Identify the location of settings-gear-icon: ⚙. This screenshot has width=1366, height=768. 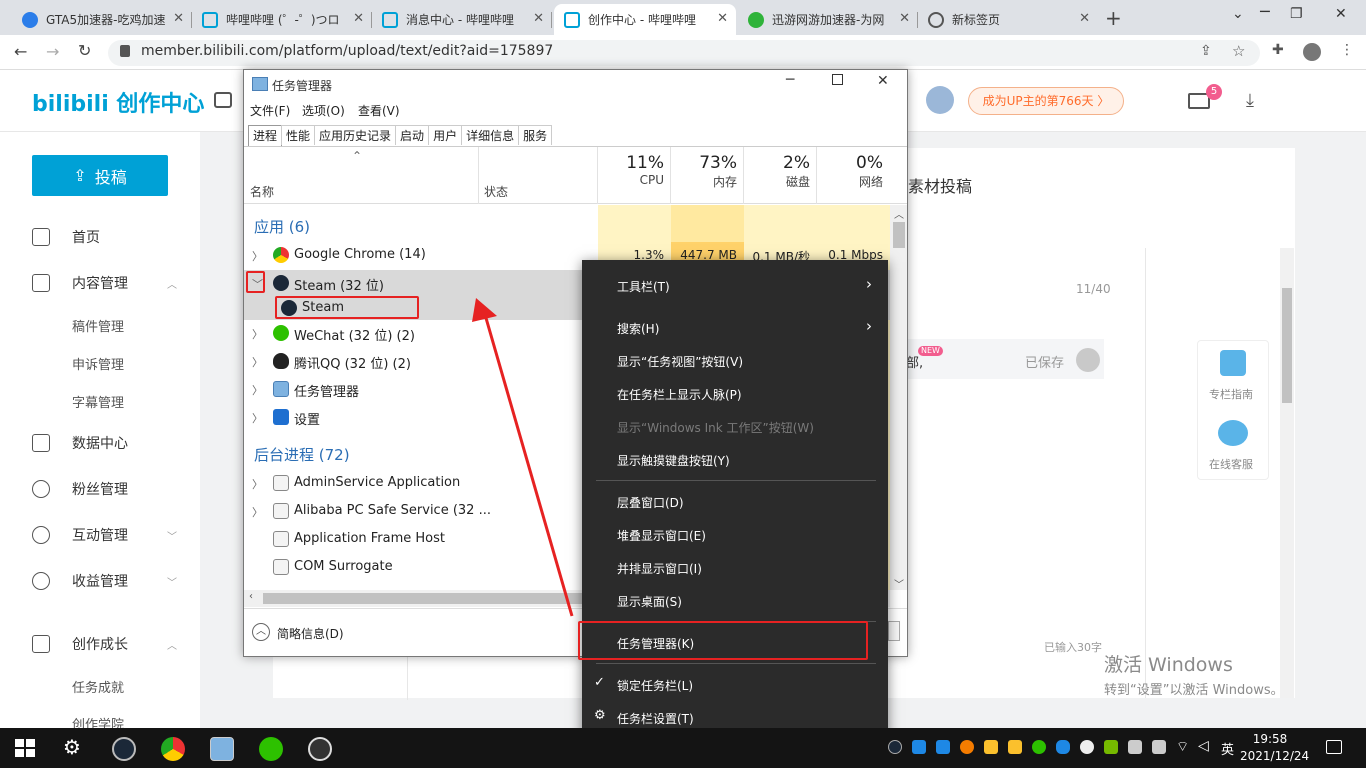
(72, 747).